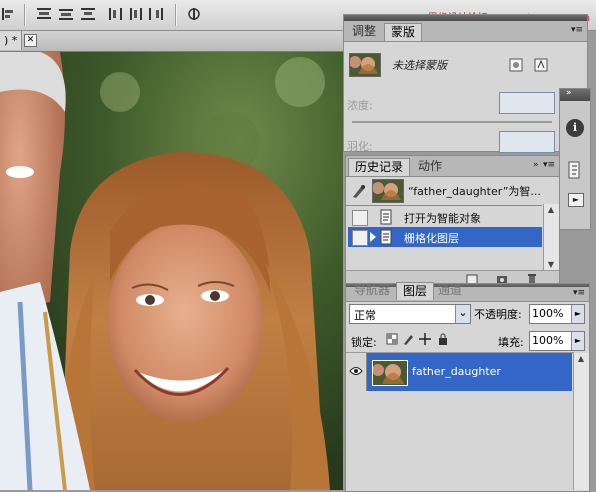 This screenshot has height=492, width=596. What do you see at coordinates (548, 340) in the screenshot?
I see `fill-value: 100%` at bounding box center [548, 340].